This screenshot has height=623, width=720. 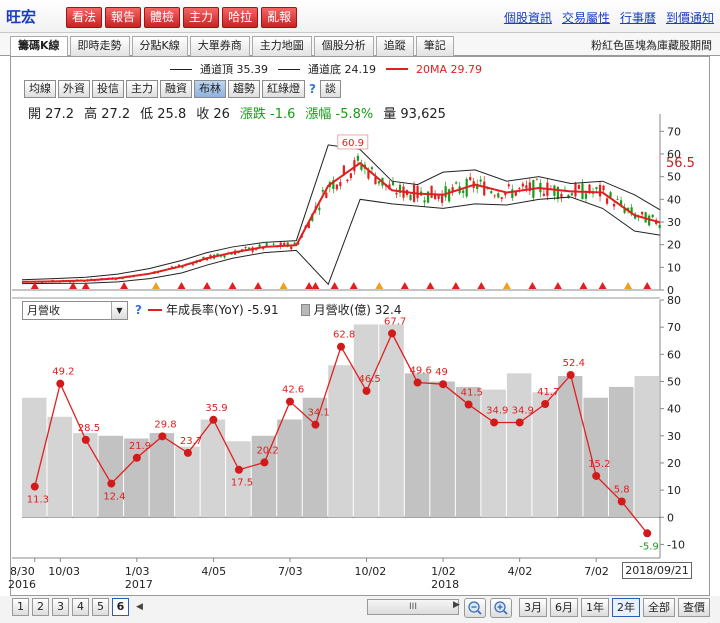 What do you see at coordinates (674, 300) in the screenshot?
I see `lower-y-tick-label: 80` at bounding box center [674, 300].